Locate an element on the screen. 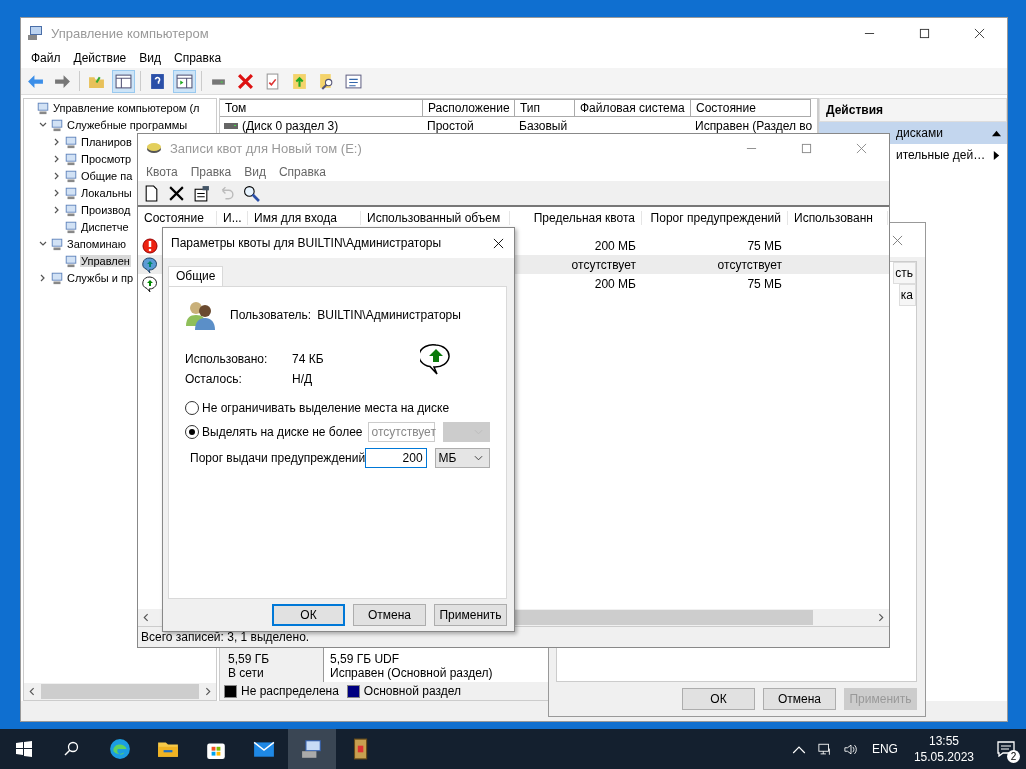  dialog-title: Параметры квоты для BUILTIN\Администраторы is located at coordinates (307, 243).